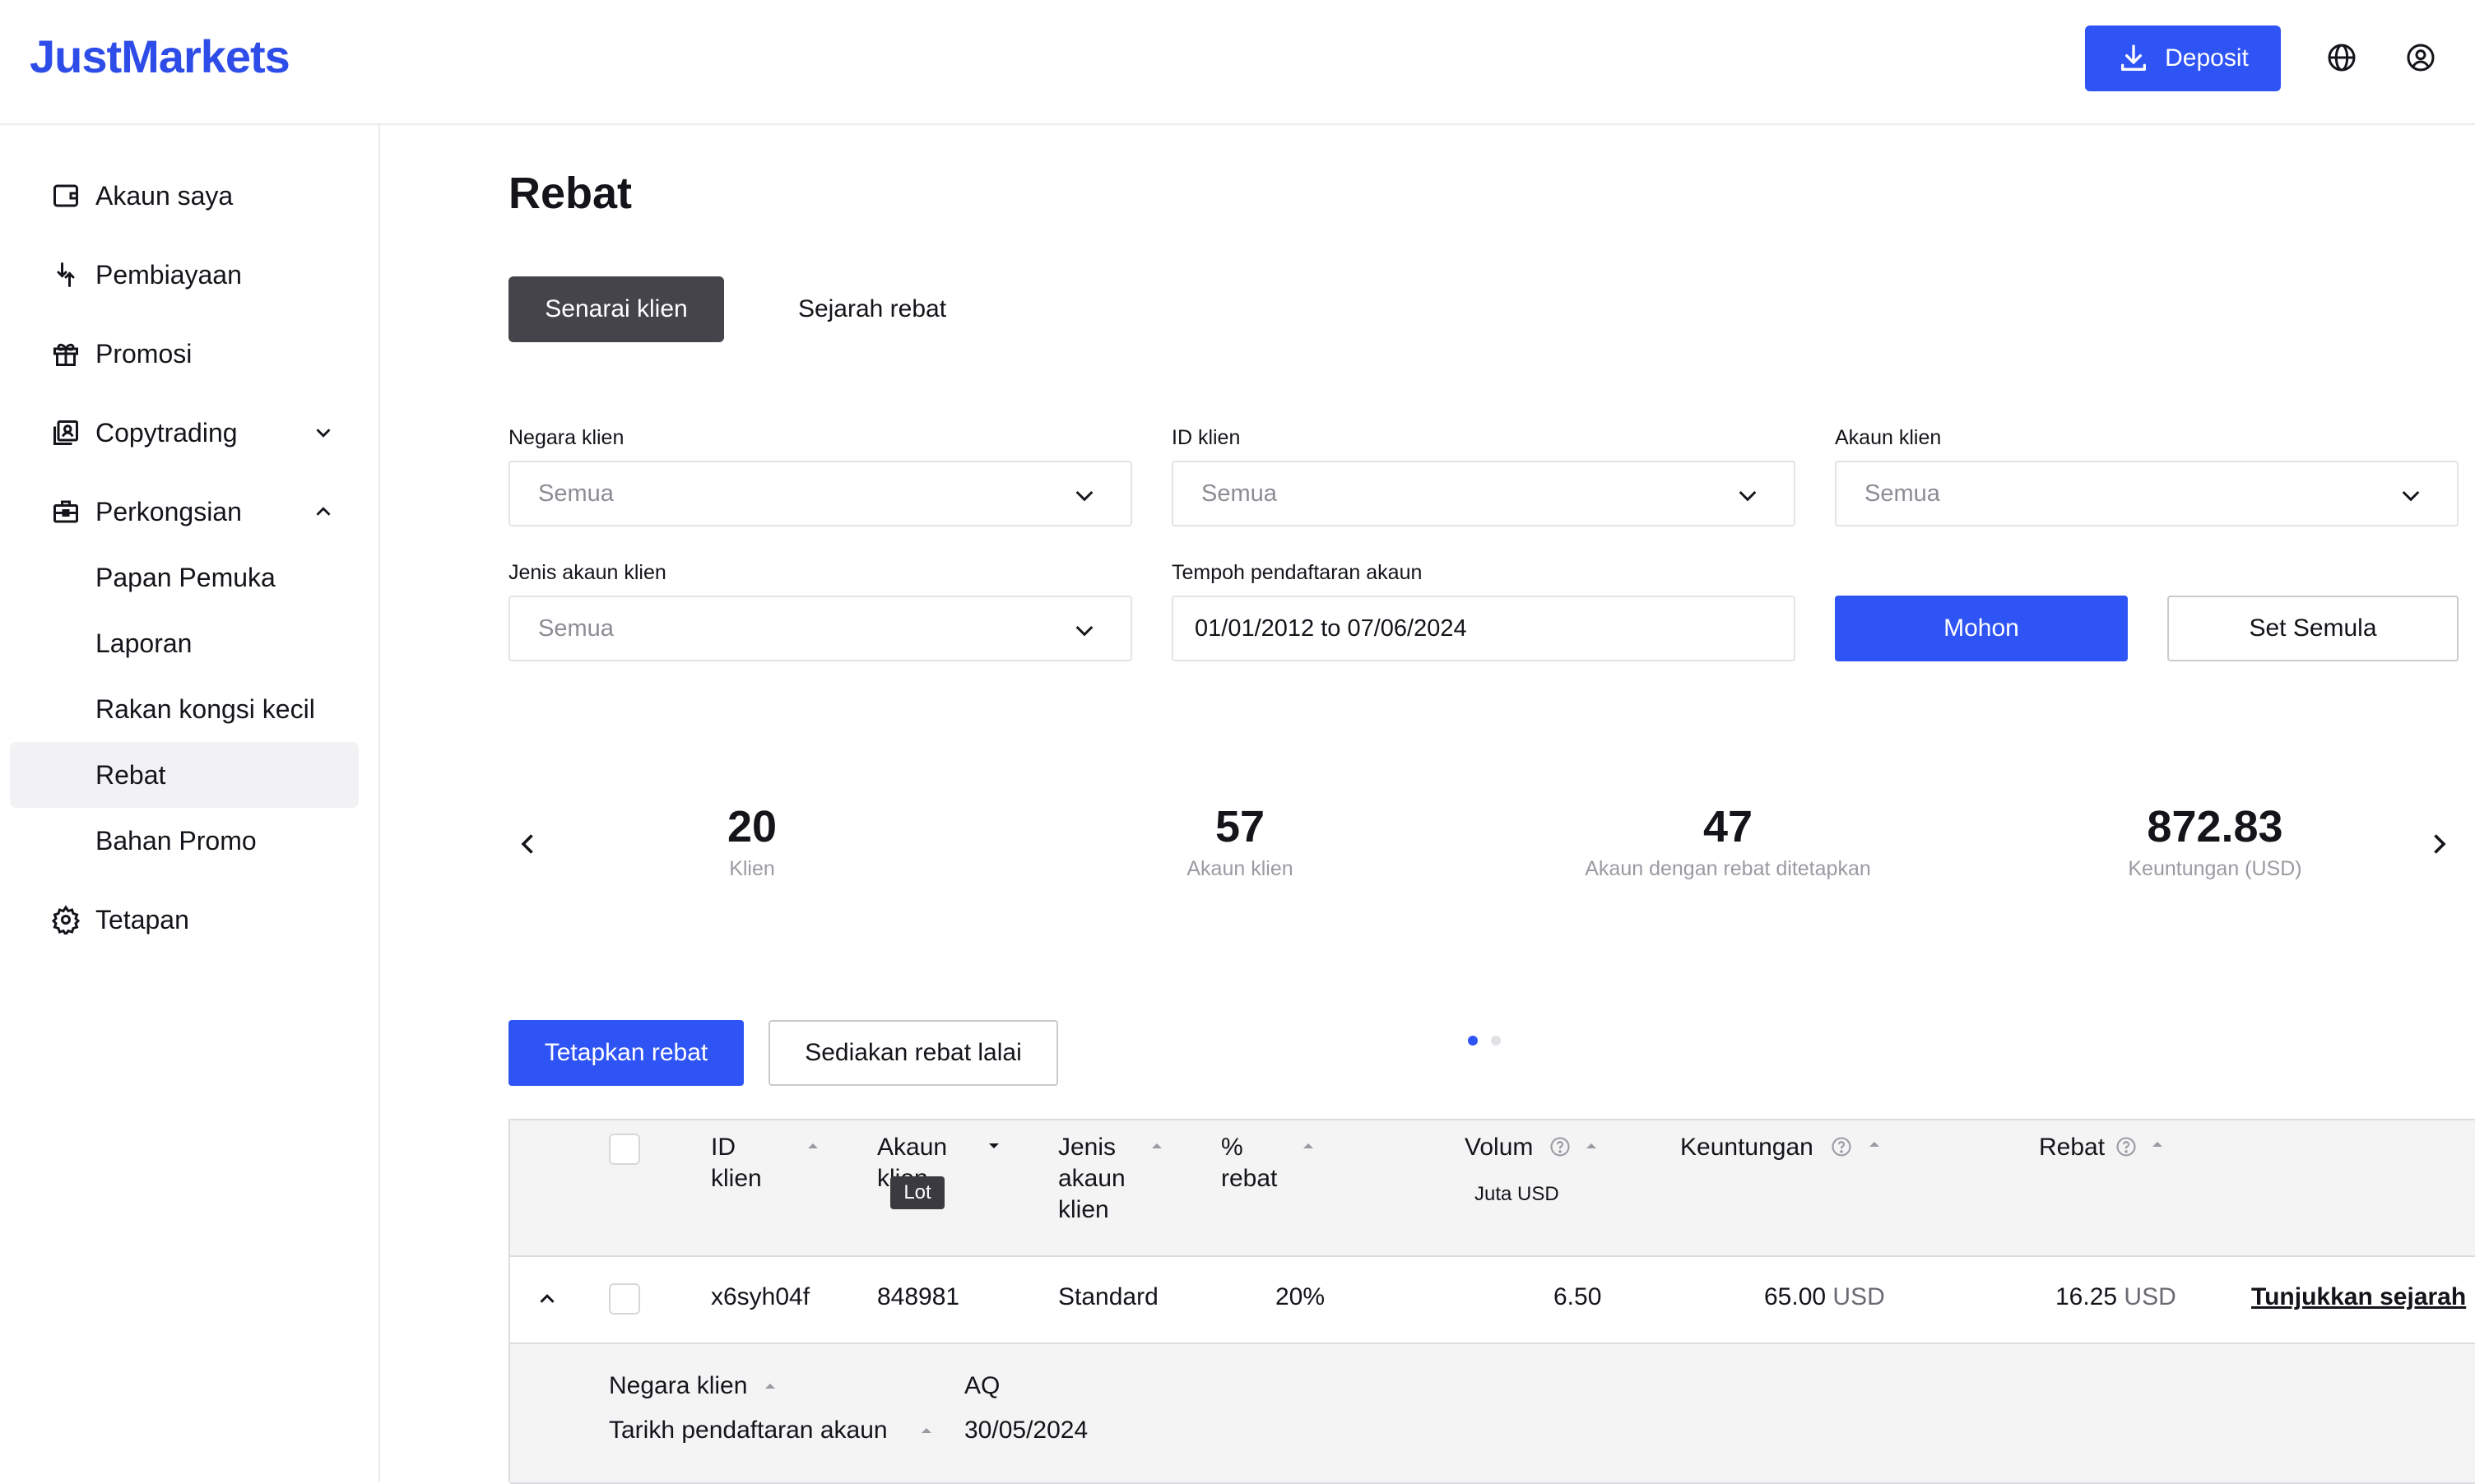  Describe the element at coordinates (1728, 826) in the screenshot. I see `stat-value: 47` at that location.